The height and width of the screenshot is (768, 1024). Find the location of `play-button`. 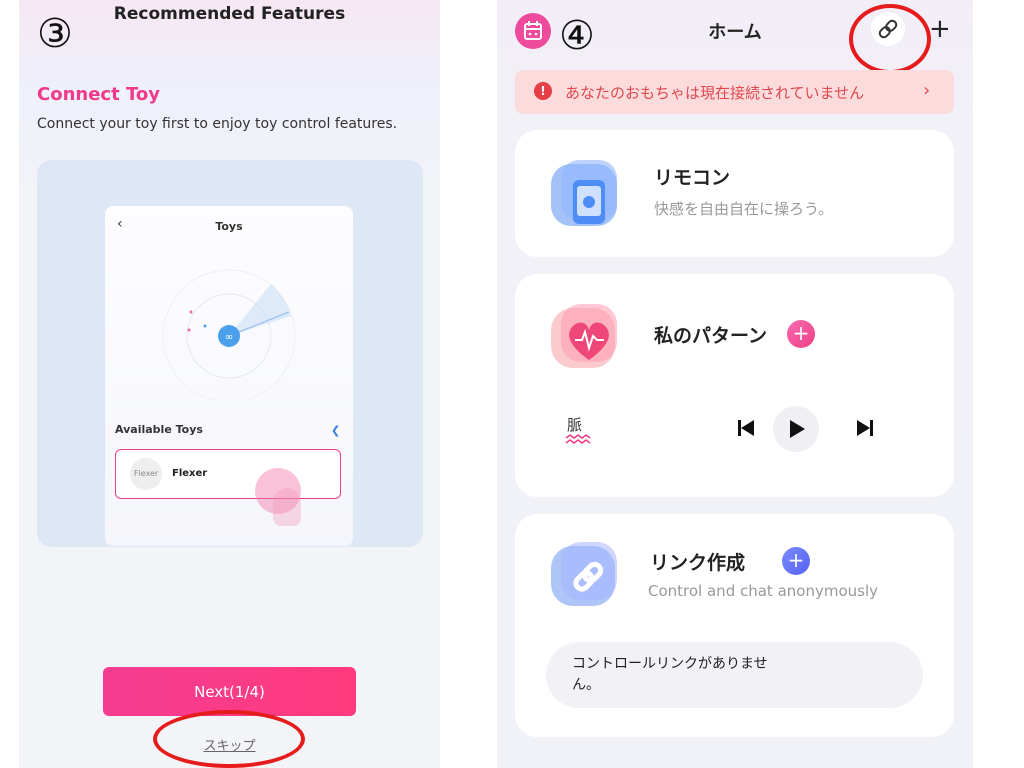

play-button is located at coordinates (796, 429).